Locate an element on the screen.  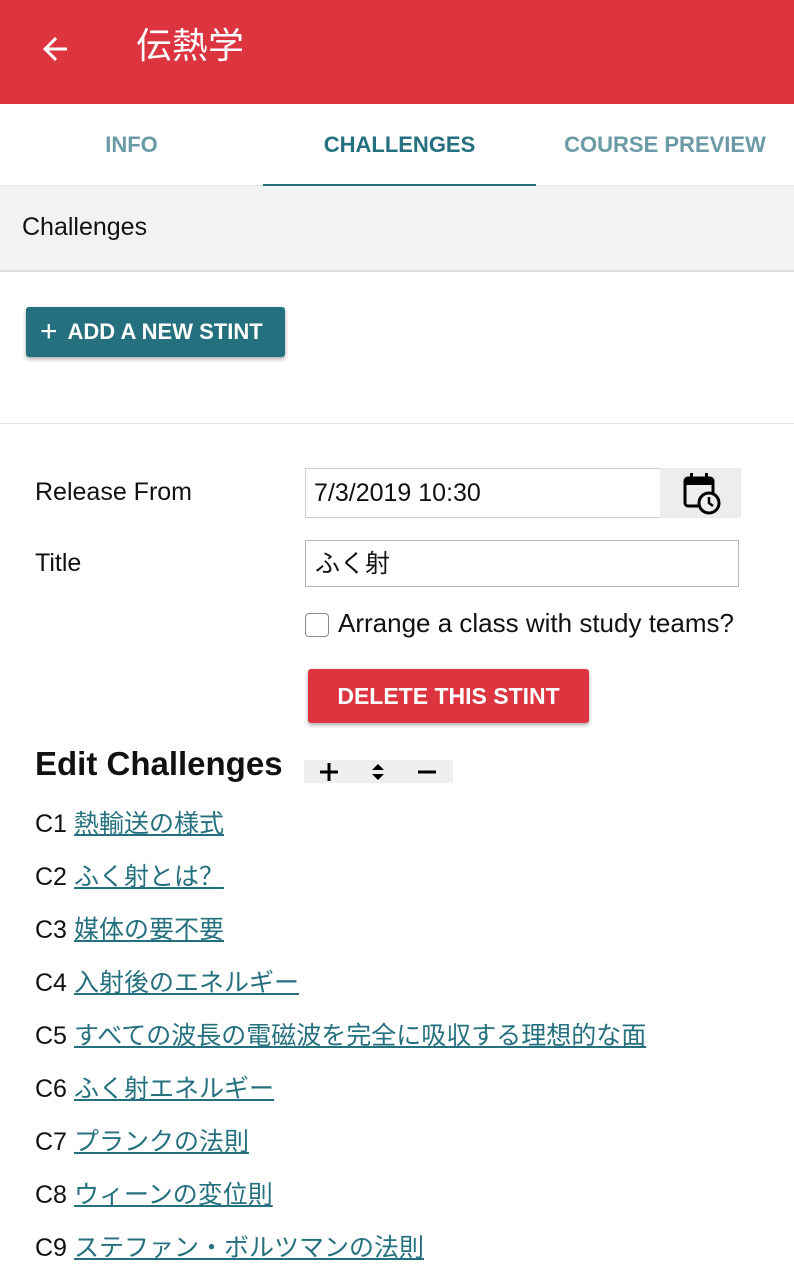
challenge-item: C4 入射後のエネルギー is located at coordinates (167, 983).